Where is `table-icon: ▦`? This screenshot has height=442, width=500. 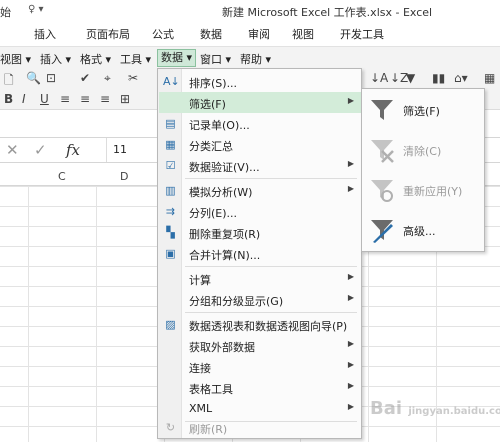
table-icon: ▦ is located at coordinates (489, 78).